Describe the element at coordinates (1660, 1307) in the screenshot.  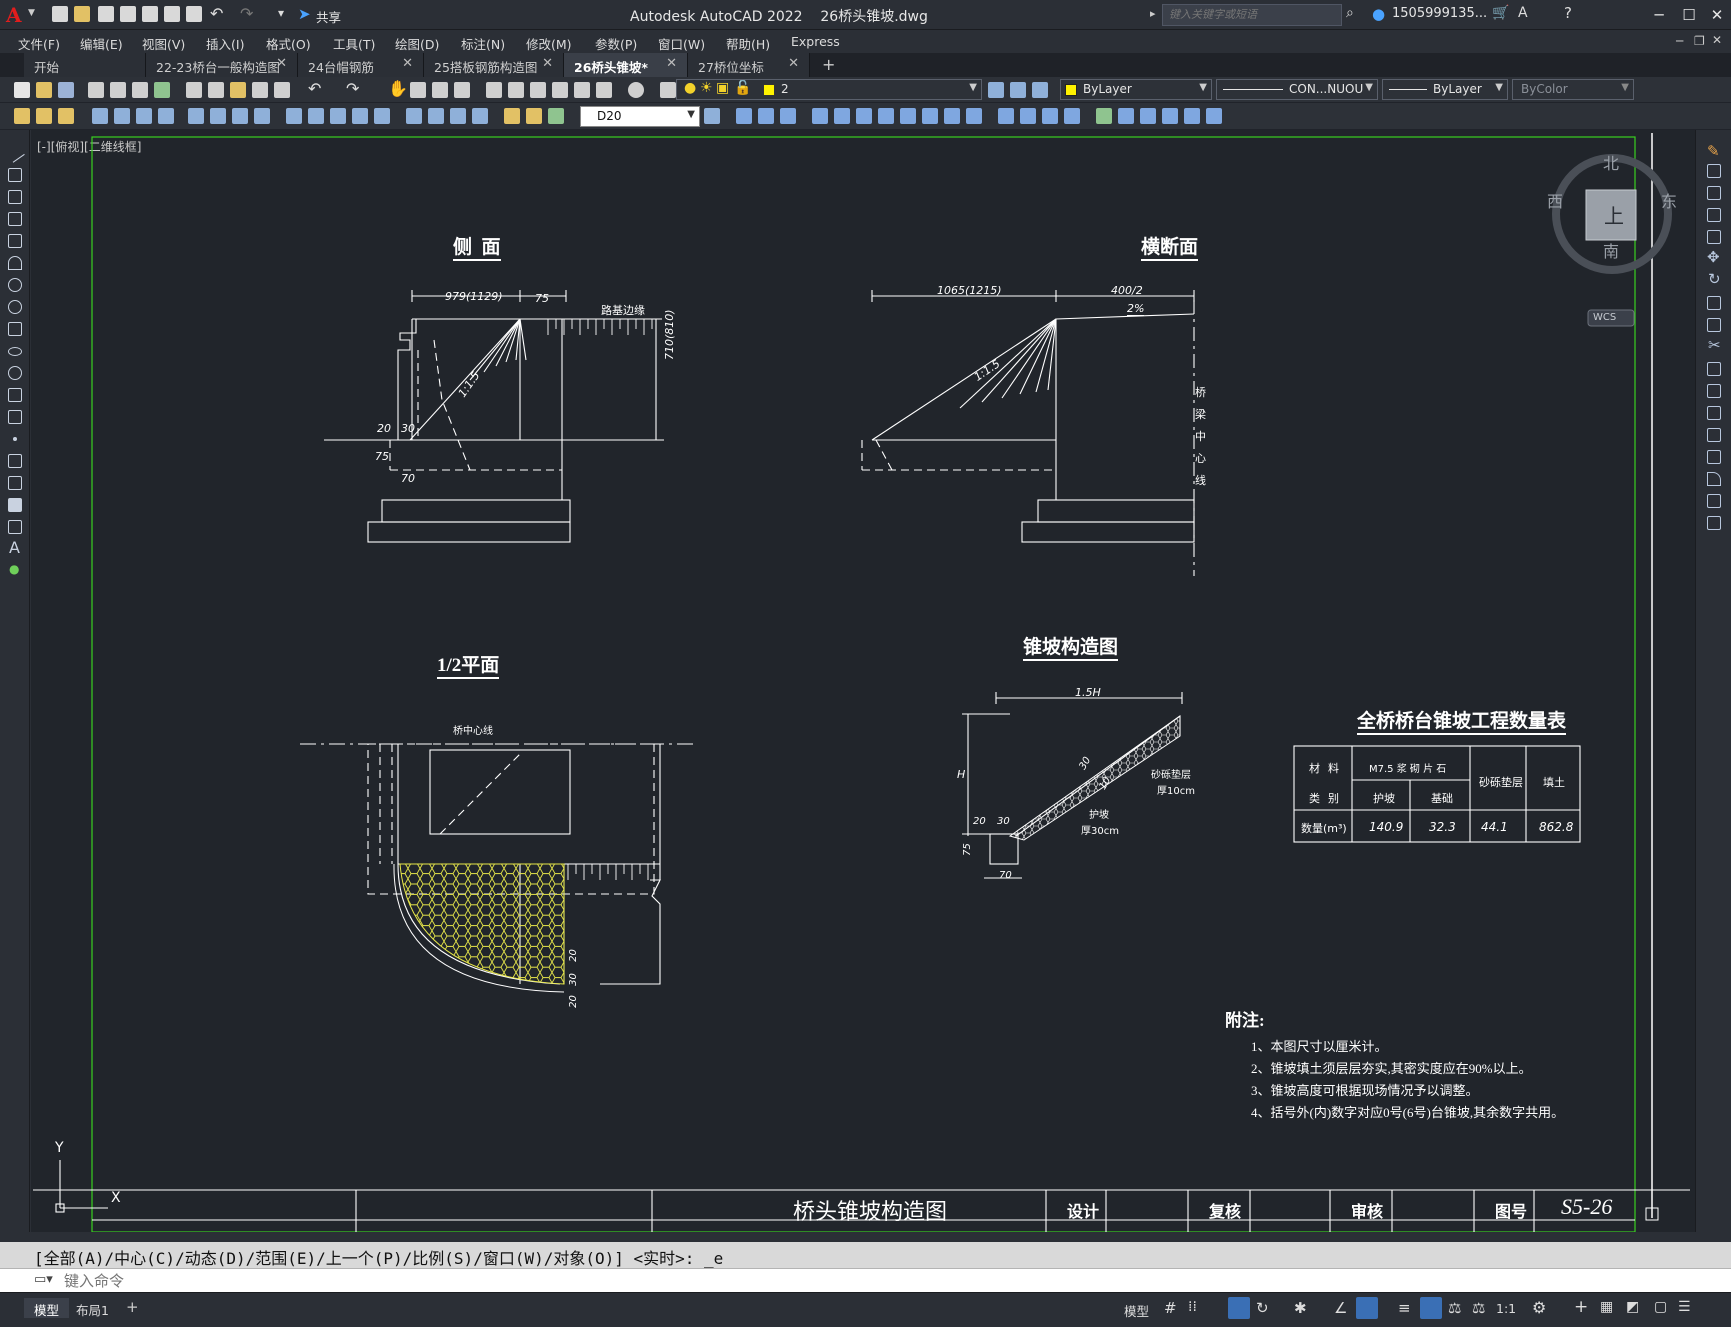
I see `clean-screen-icon: ▢` at that location.